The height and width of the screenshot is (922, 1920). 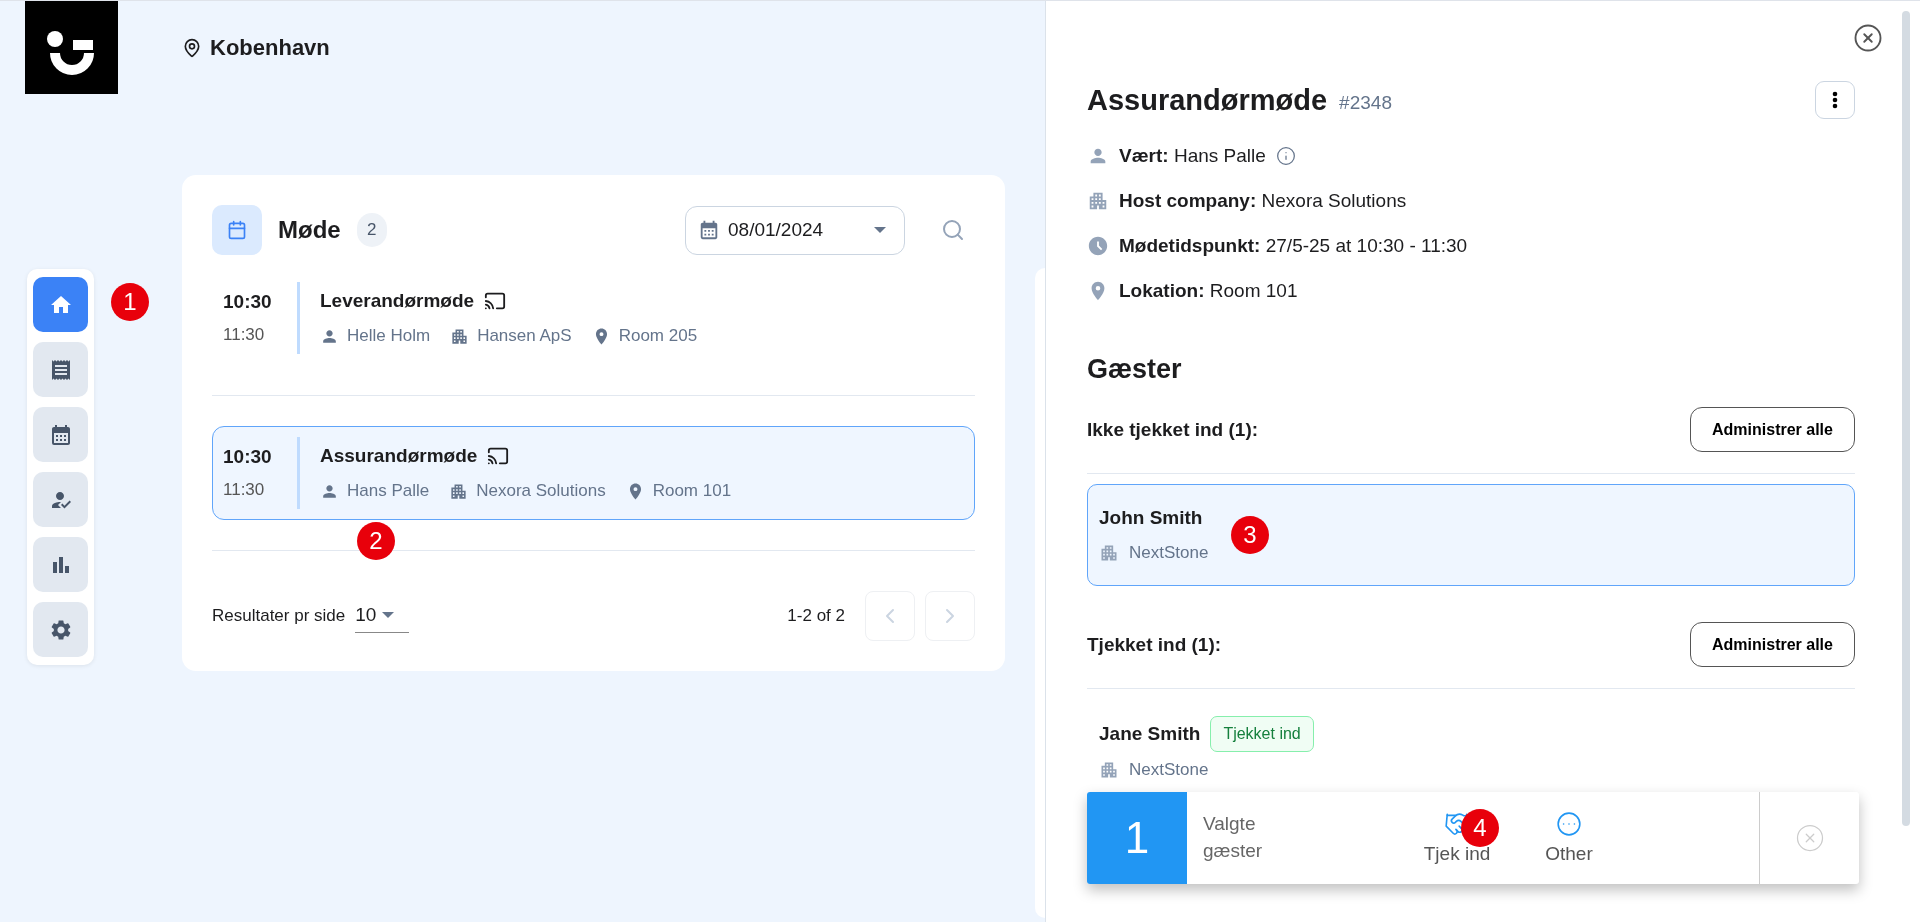 What do you see at coordinates (309, 230) in the screenshot?
I see `card-title: Møde` at bounding box center [309, 230].